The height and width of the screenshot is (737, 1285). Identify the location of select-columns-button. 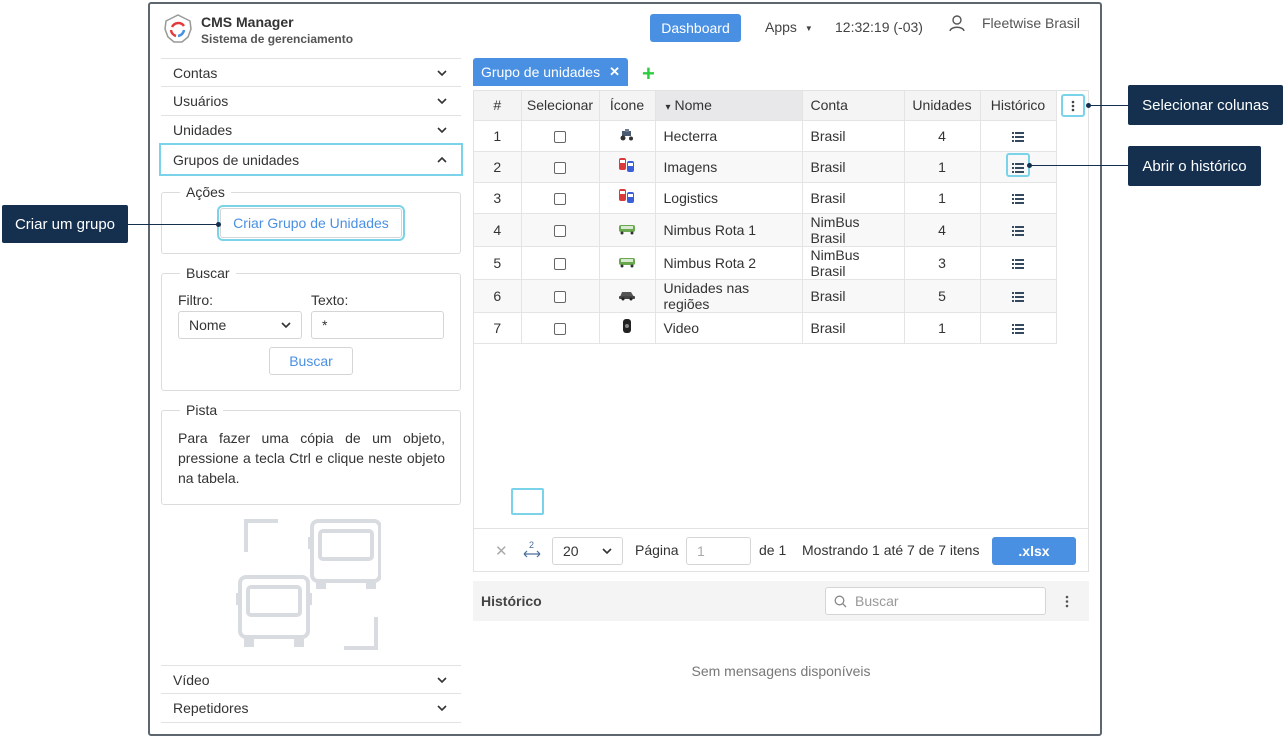
(1073, 105).